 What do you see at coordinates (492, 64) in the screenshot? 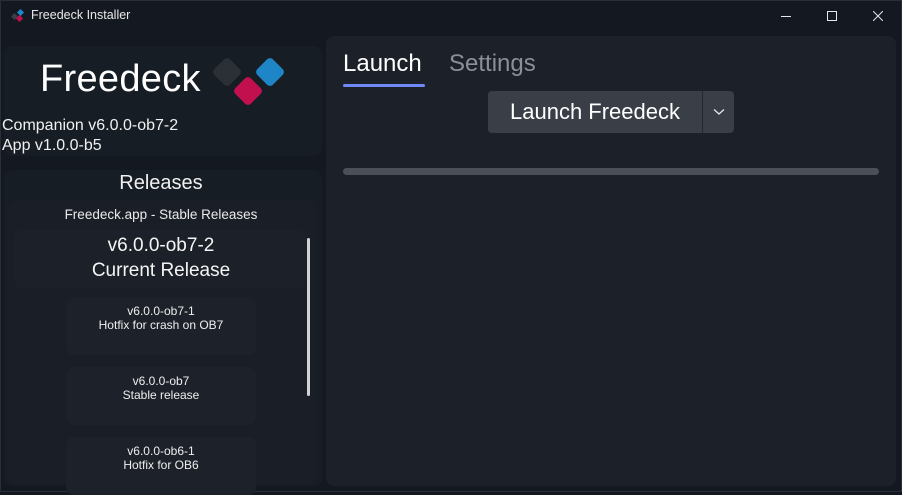
I see `tab-settings: Settings` at bounding box center [492, 64].